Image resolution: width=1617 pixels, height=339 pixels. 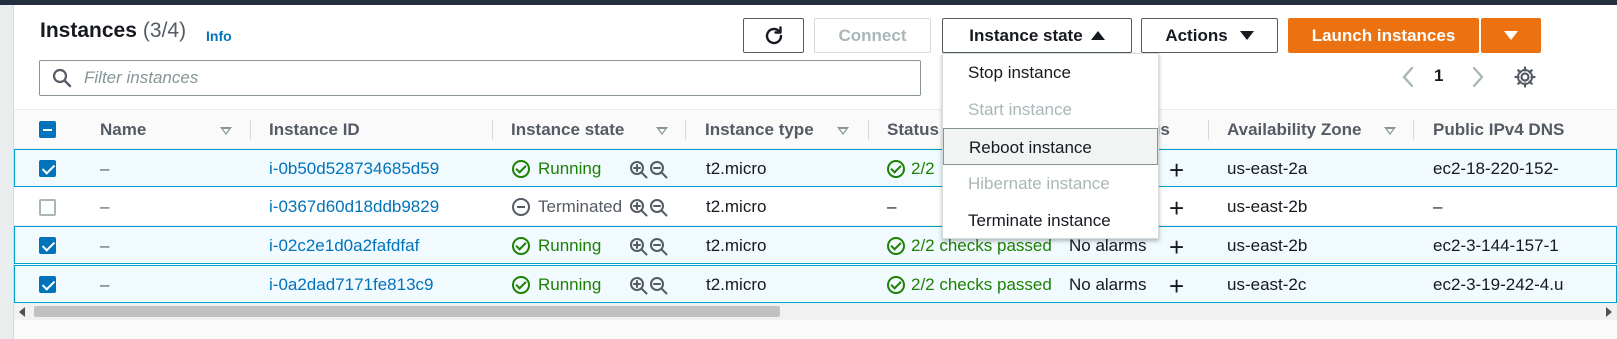 I want to click on status-check: 2/2 checks passed, so click(x=969, y=285).